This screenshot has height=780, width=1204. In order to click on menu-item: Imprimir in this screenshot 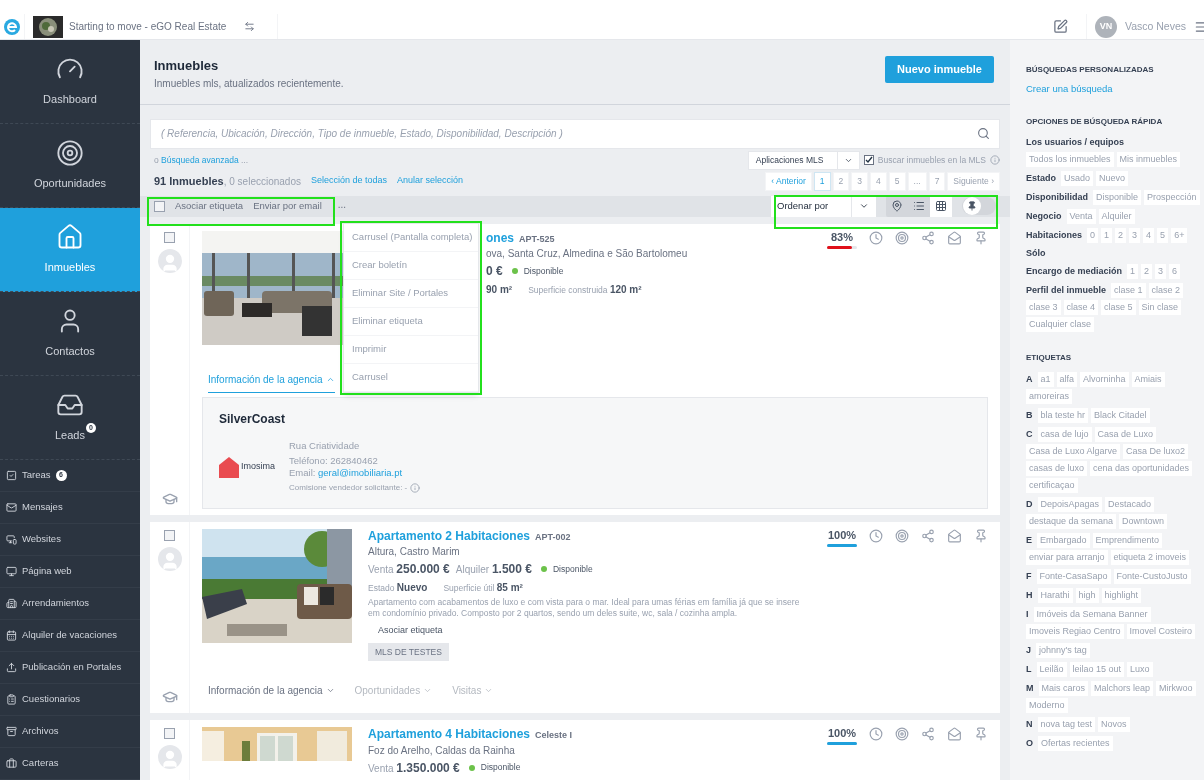, I will do `click(411, 350)`.